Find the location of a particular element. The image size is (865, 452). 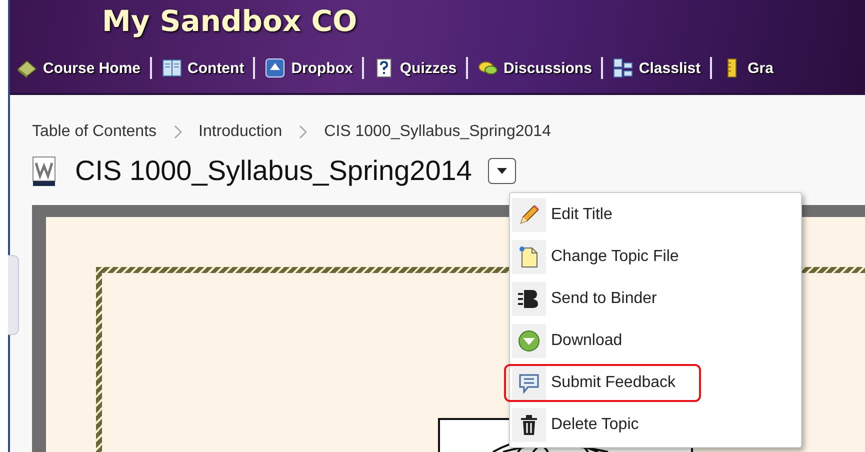

download-icon is located at coordinates (529, 341).